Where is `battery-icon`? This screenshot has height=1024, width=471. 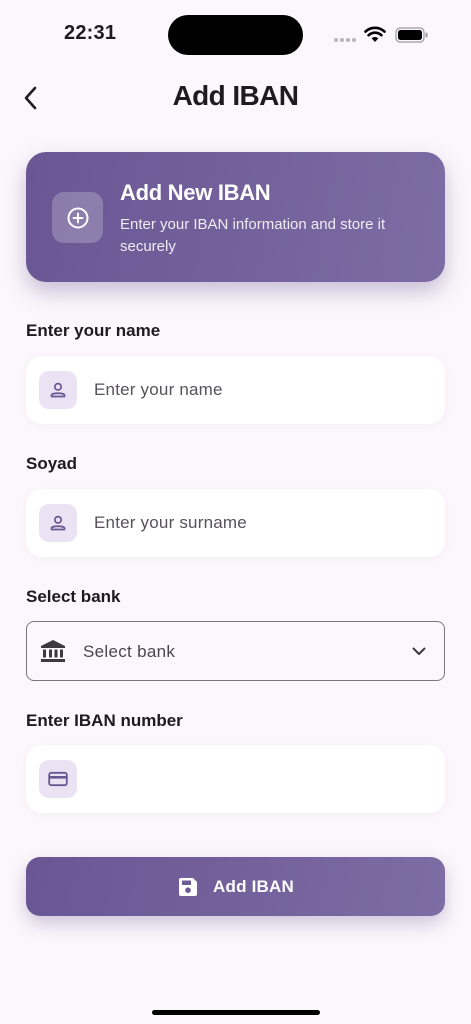 battery-icon is located at coordinates (411, 35).